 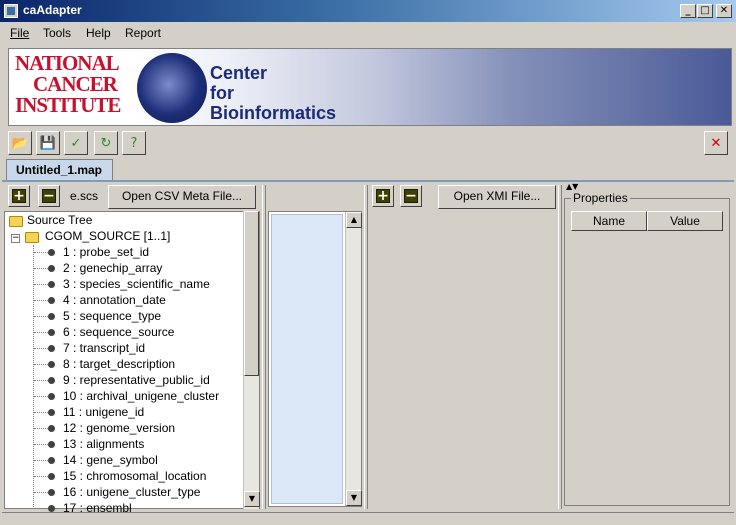 What do you see at coordinates (103, 444) in the screenshot?
I see `tree-item: 13 : alignments` at bounding box center [103, 444].